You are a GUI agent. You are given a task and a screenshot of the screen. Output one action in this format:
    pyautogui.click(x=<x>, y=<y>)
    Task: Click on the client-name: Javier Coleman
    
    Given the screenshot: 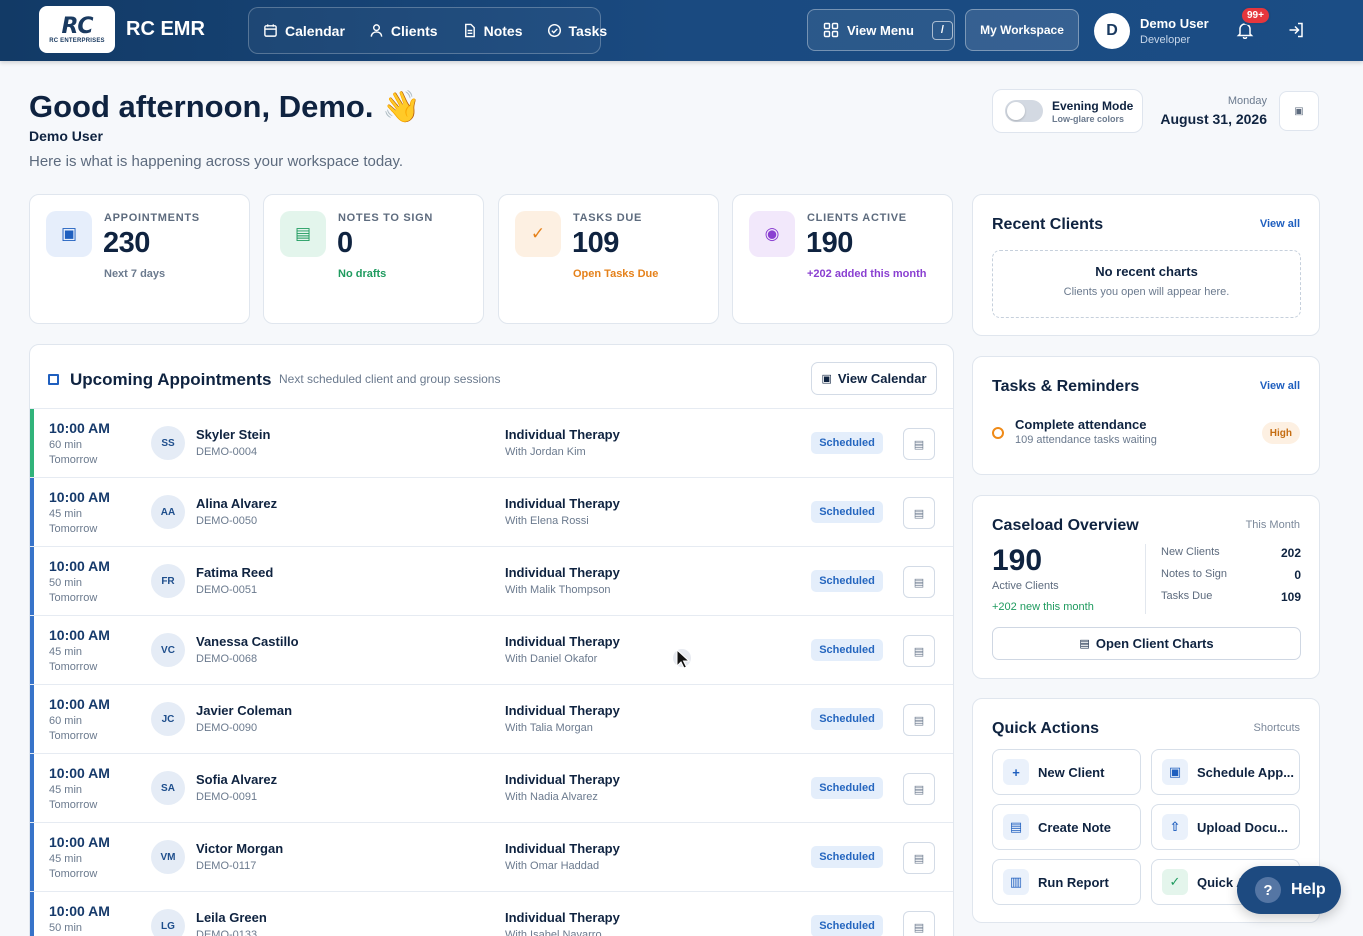 What is the action you would take?
    pyautogui.click(x=244, y=710)
    